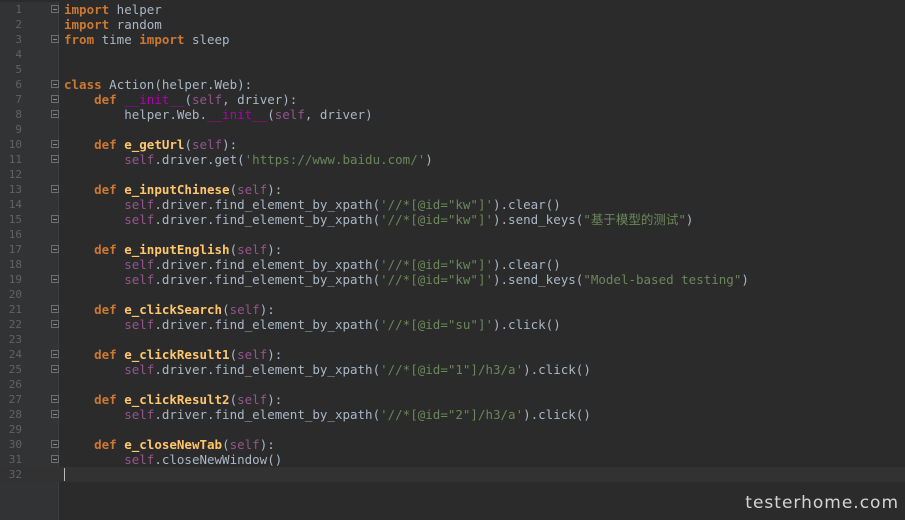 The width and height of the screenshot is (905, 520). What do you see at coordinates (452, 54) in the screenshot?
I see `code-line: 4` at bounding box center [452, 54].